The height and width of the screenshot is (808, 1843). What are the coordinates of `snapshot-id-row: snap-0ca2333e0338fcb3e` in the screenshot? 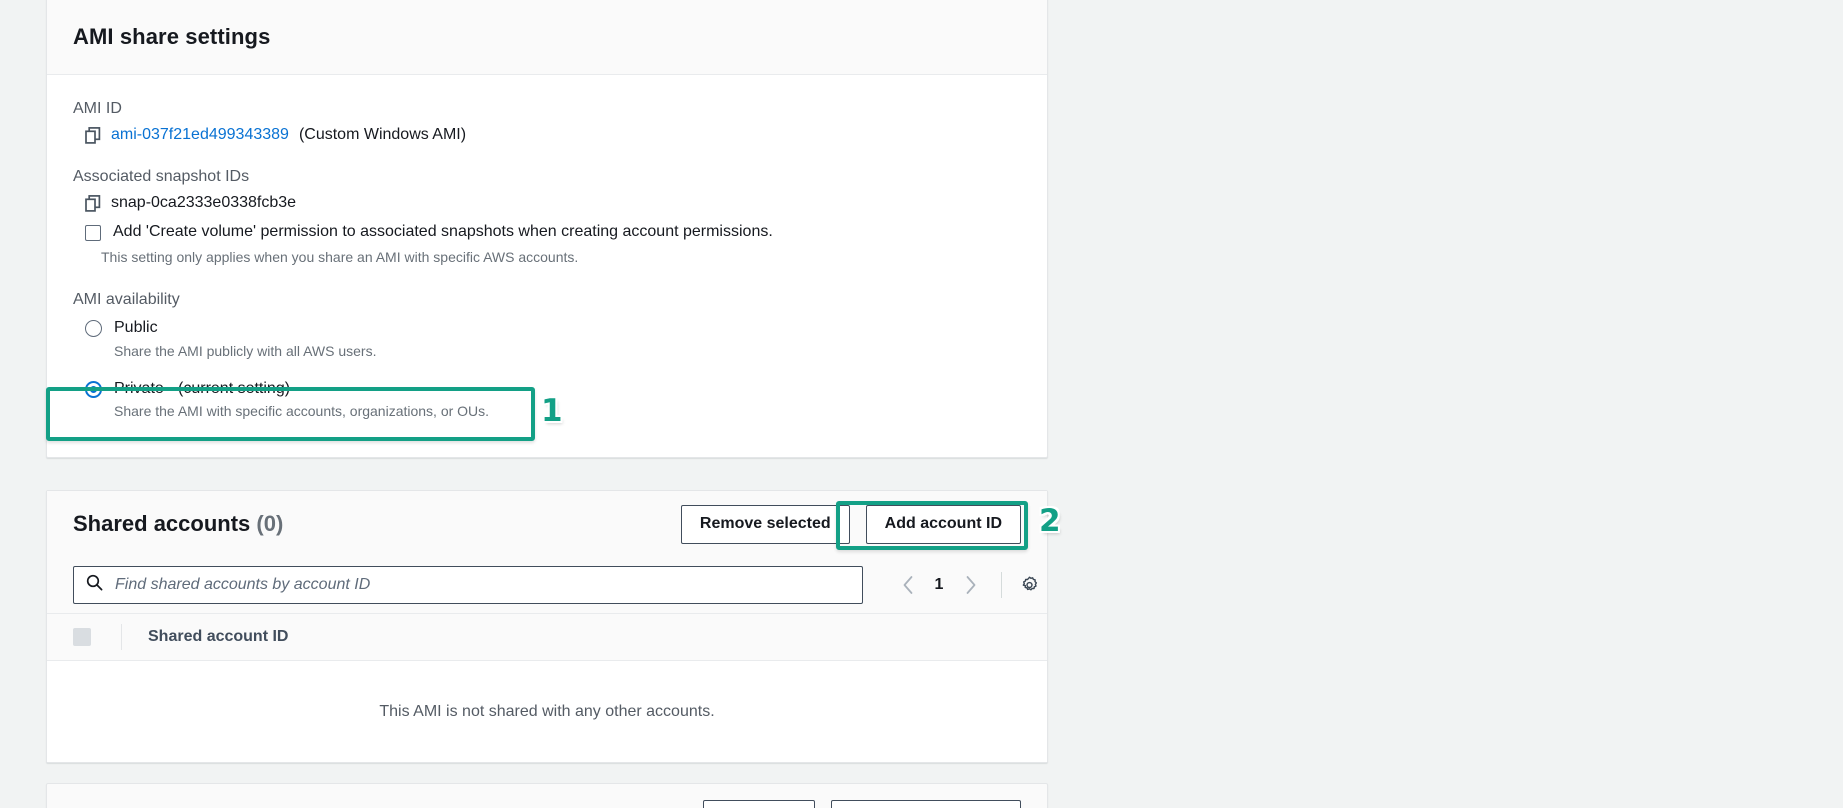 It's located at (547, 203).